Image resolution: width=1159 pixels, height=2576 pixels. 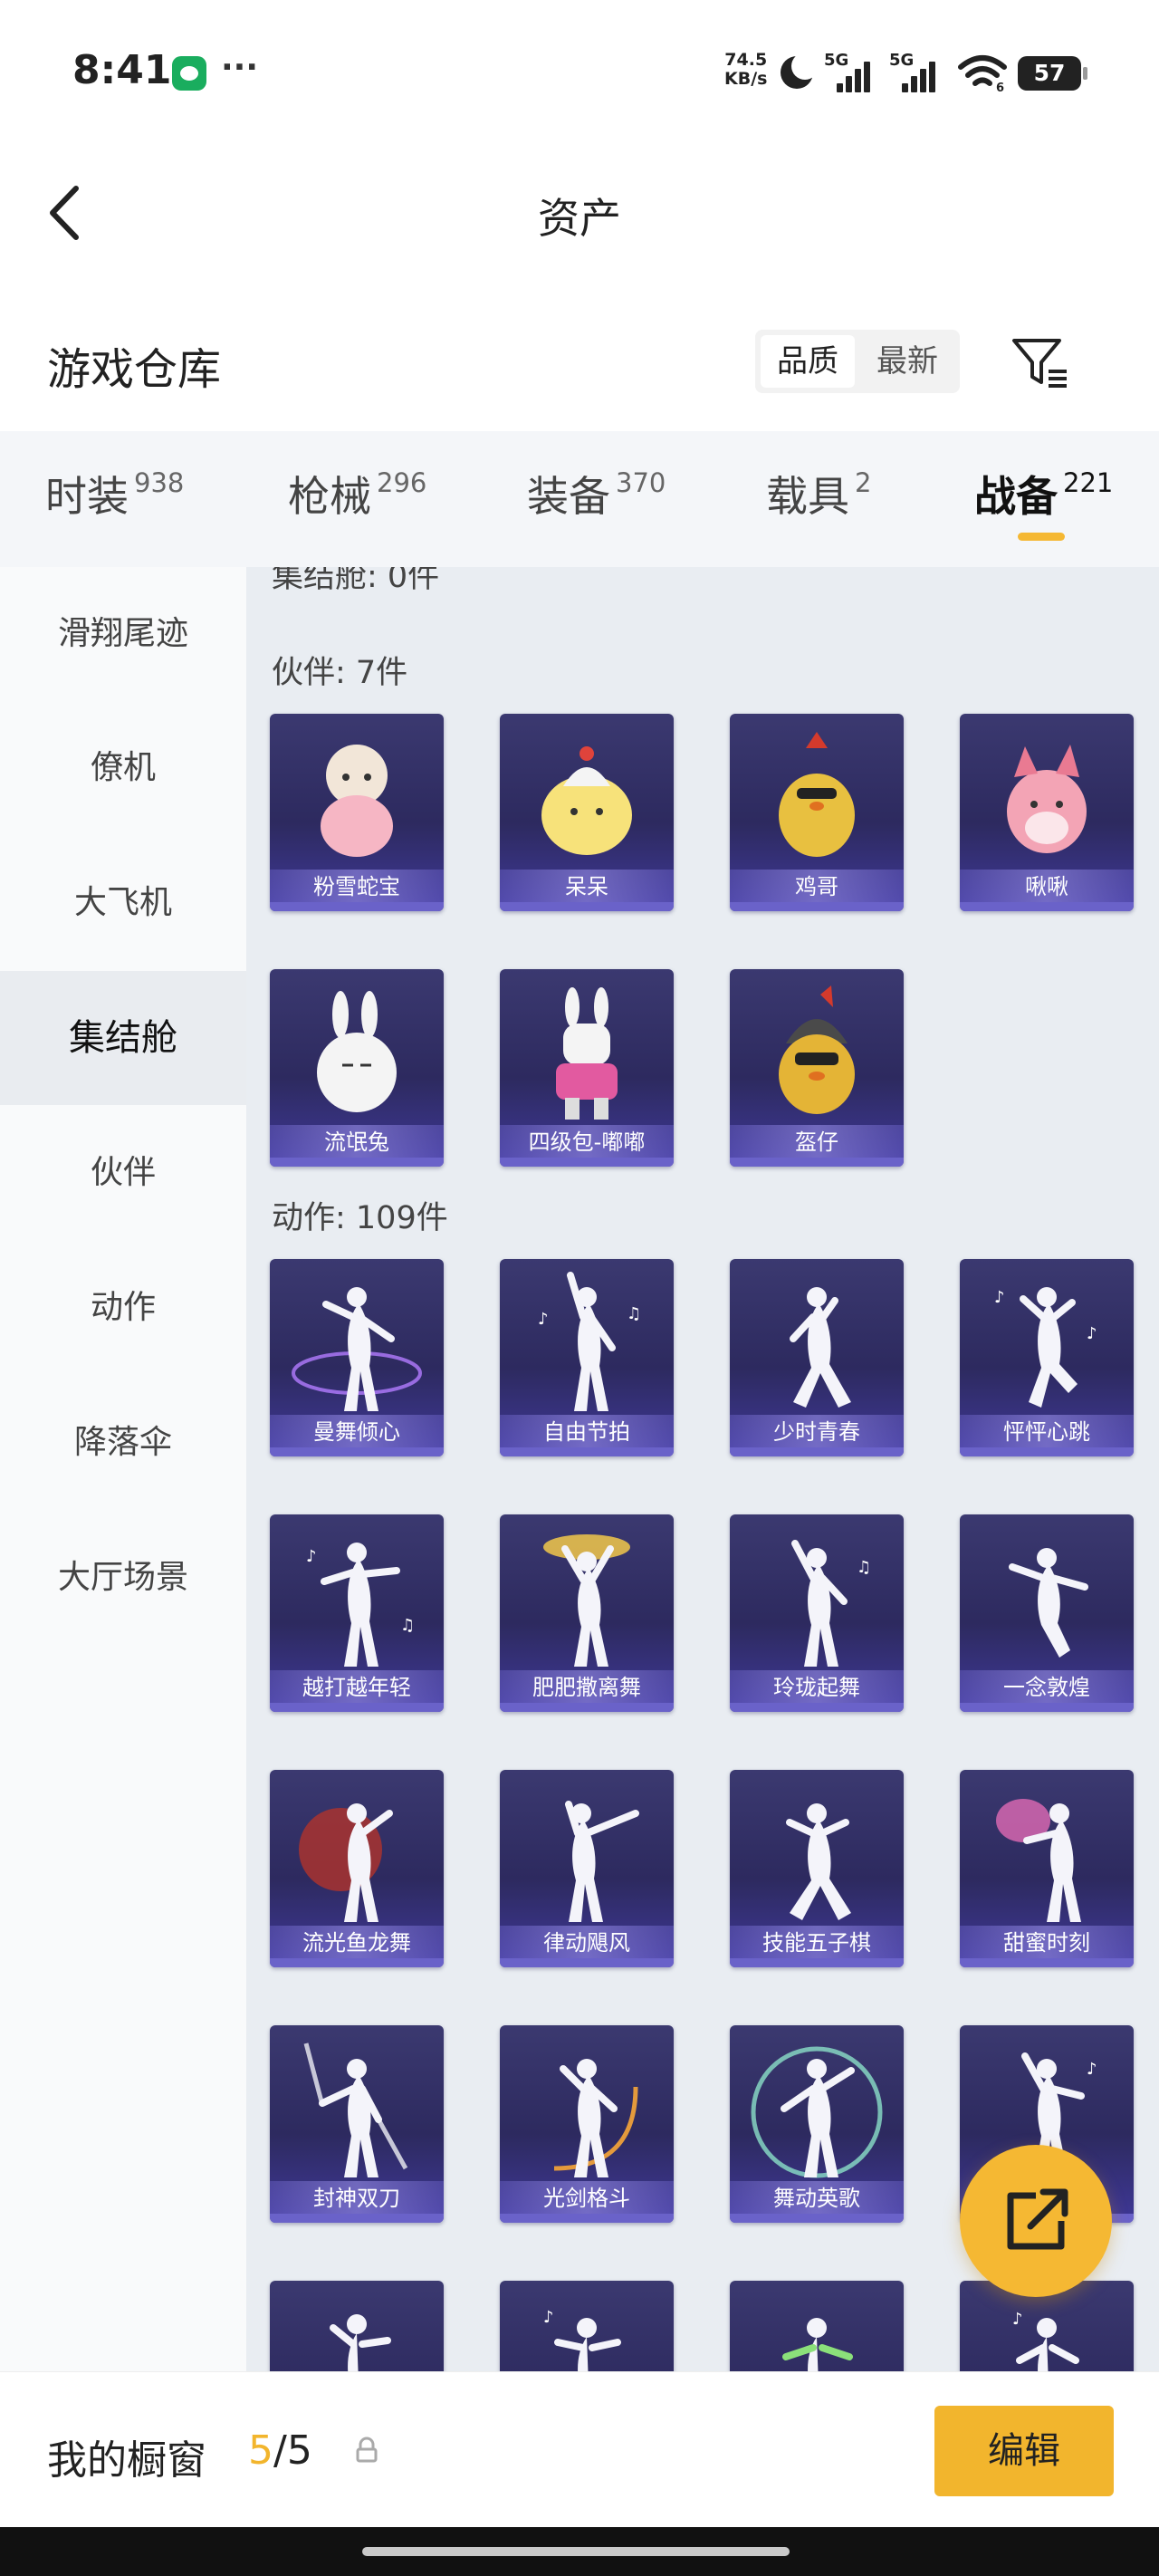 What do you see at coordinates (587, 1068) in the screenshot?
I see `item-card: 四级包-嘟嘟` at bounding box center [587, 1068].